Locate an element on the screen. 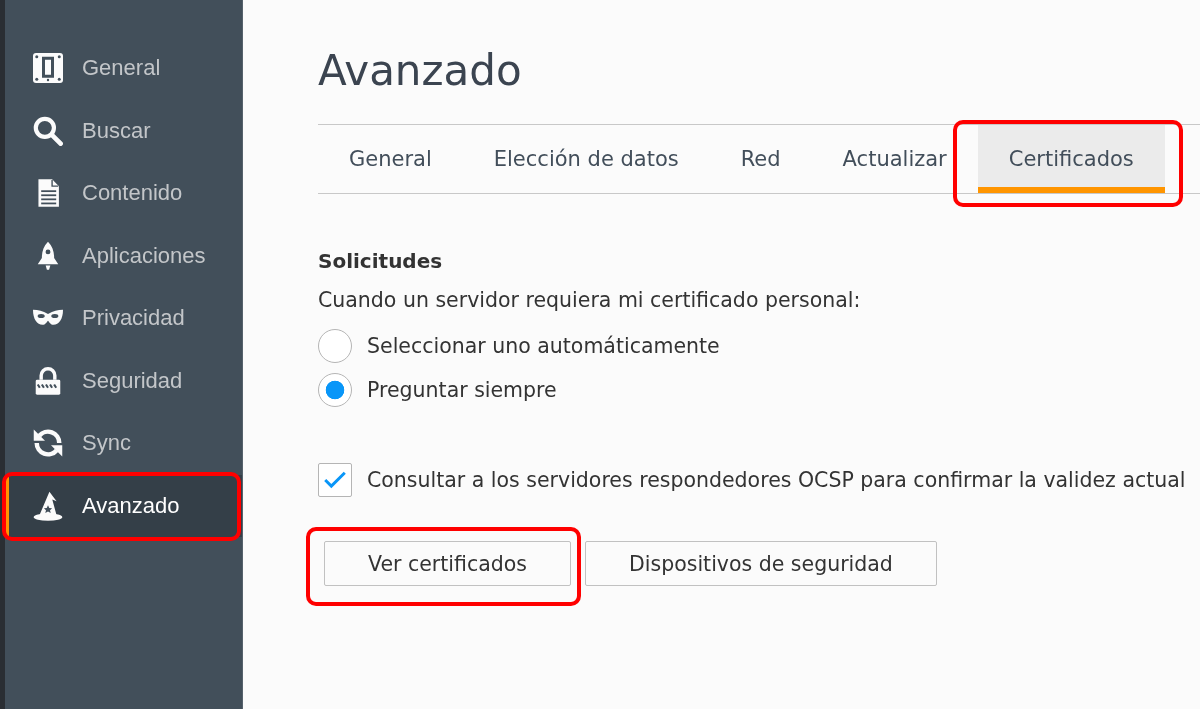 Image resolution: width=1200 pixels, height=709 pixels. sidebar-item: Contenido is located at coordinates (123, 193).